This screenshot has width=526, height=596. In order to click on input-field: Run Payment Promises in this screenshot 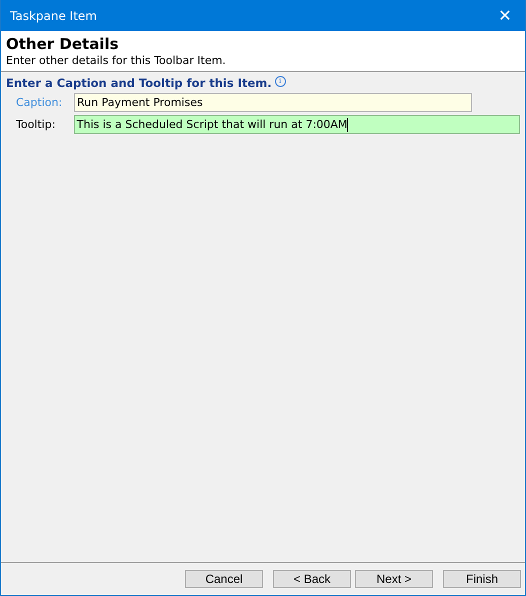, I will do `click(273, 102)`.